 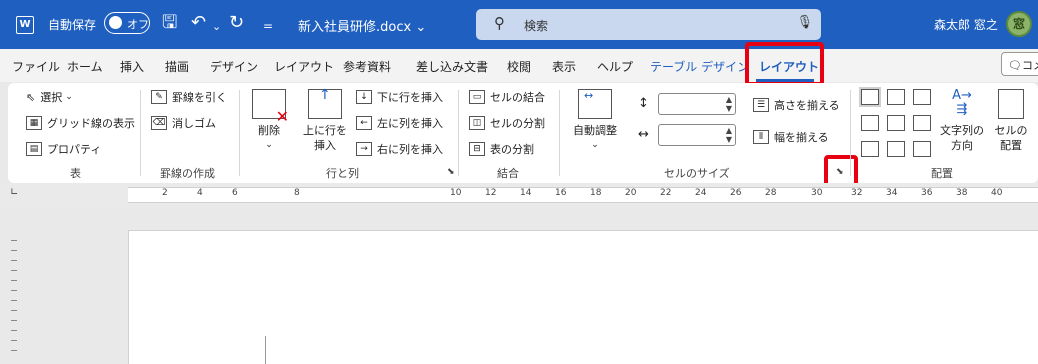 I want to click on toggle-knob, so click(x=115, y=22).